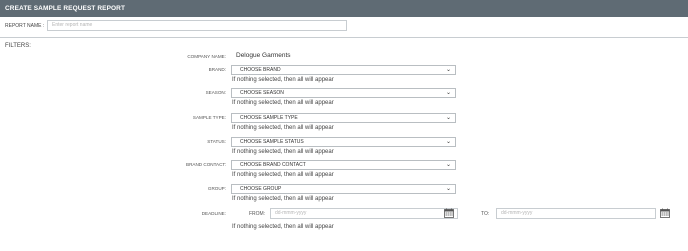 This screenshot has height=251, width=688. I want to click on season-label: SEASON:, so click(215, 92).